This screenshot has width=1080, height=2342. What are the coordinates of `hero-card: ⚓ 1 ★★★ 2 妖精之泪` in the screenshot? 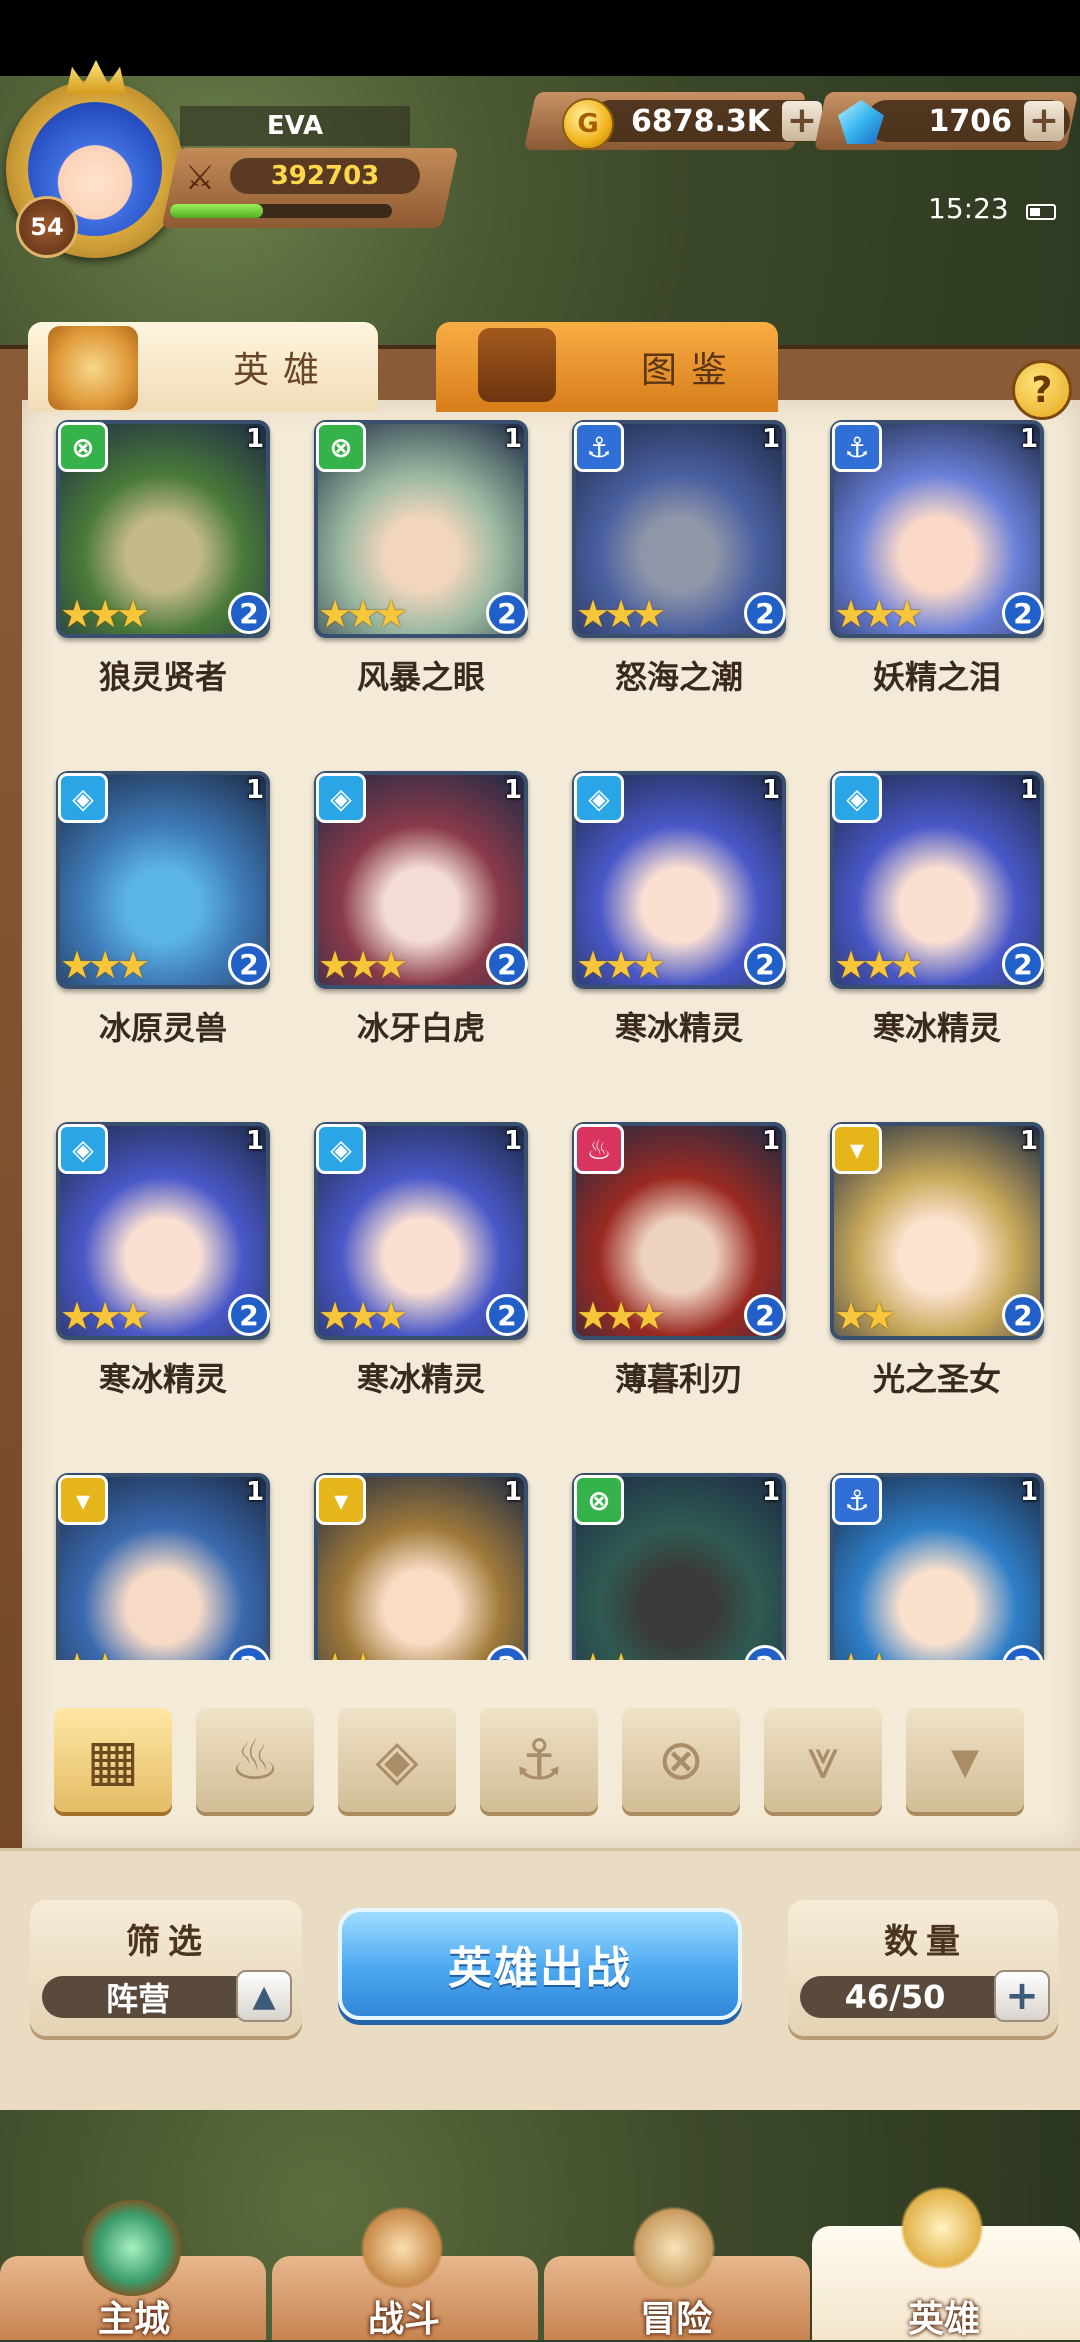 It's located at (928, 566).